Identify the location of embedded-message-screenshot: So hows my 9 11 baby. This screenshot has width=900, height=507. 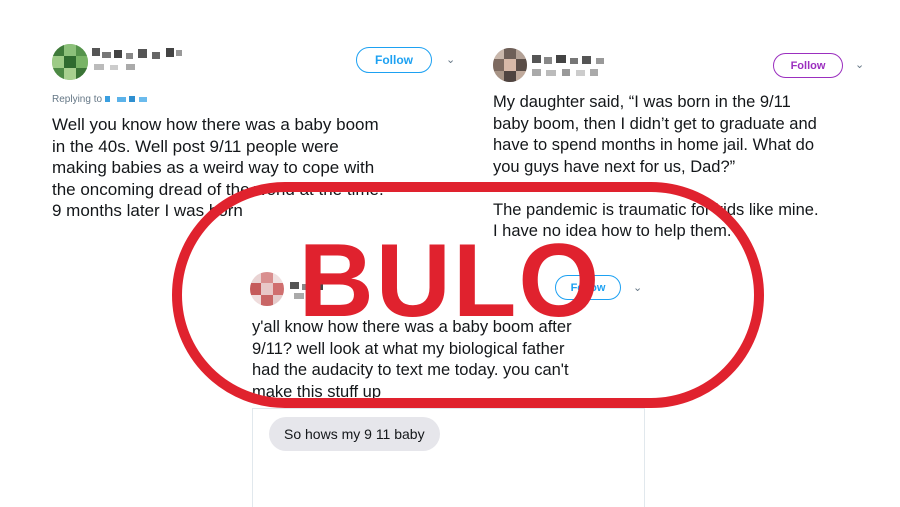
(448, 457).